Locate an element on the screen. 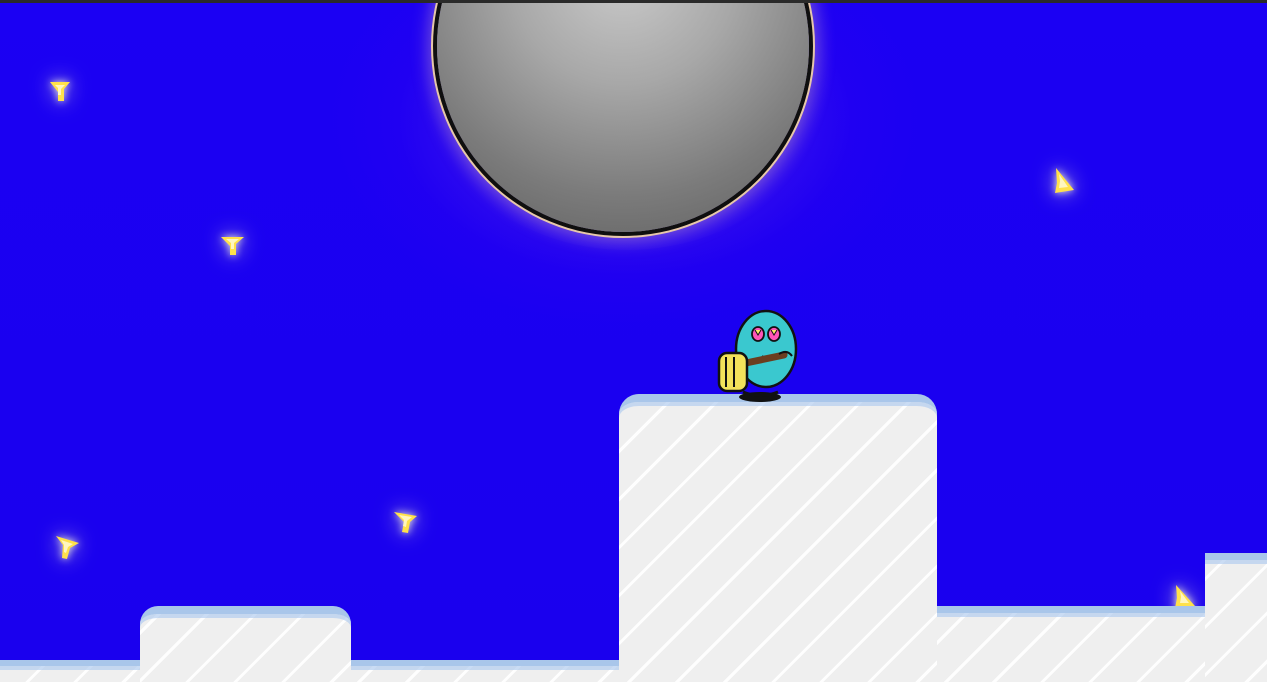 The width and height of the screenshot is (1267, 682). ground-platform-middle is located at coordinates (485, 671).